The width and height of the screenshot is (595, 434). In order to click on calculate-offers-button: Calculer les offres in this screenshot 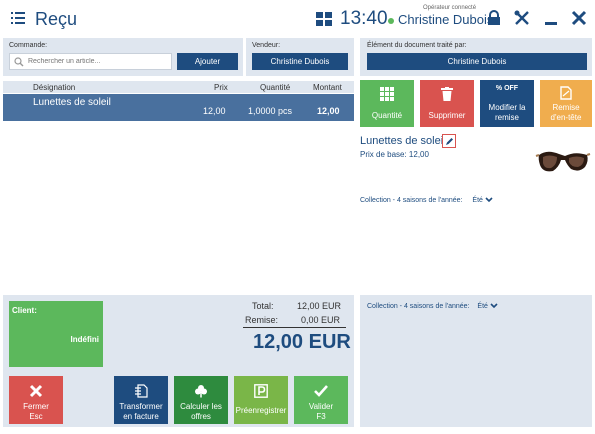, I will do `click(201, 400)`.